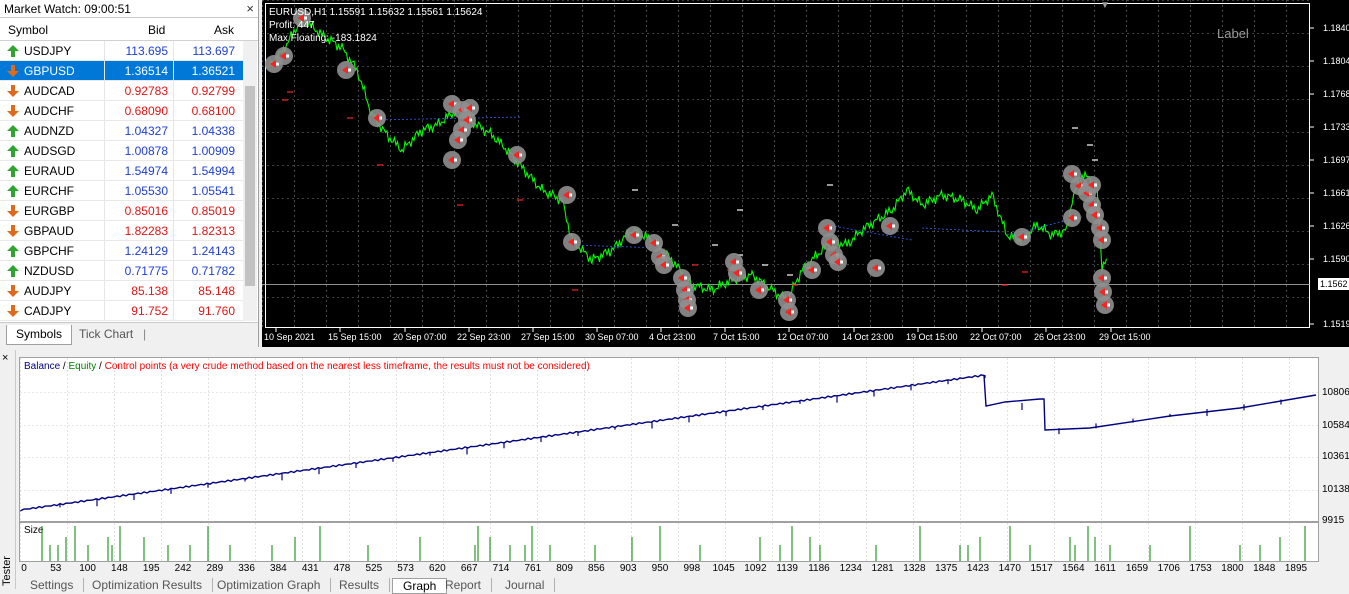  Describe the element at coordinates (149, 311) in the screenshot. I see `bid-price: 91.752` at that location.